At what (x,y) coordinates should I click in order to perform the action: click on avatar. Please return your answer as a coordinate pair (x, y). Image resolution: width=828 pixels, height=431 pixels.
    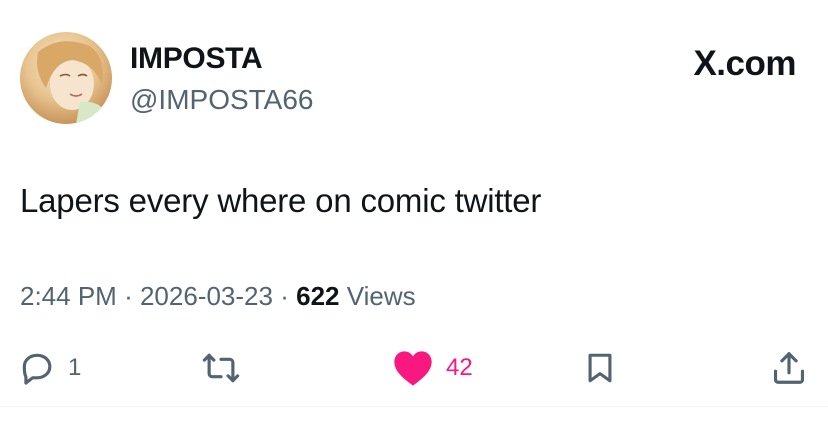
    Looking at the image, I should click on (66, 78).